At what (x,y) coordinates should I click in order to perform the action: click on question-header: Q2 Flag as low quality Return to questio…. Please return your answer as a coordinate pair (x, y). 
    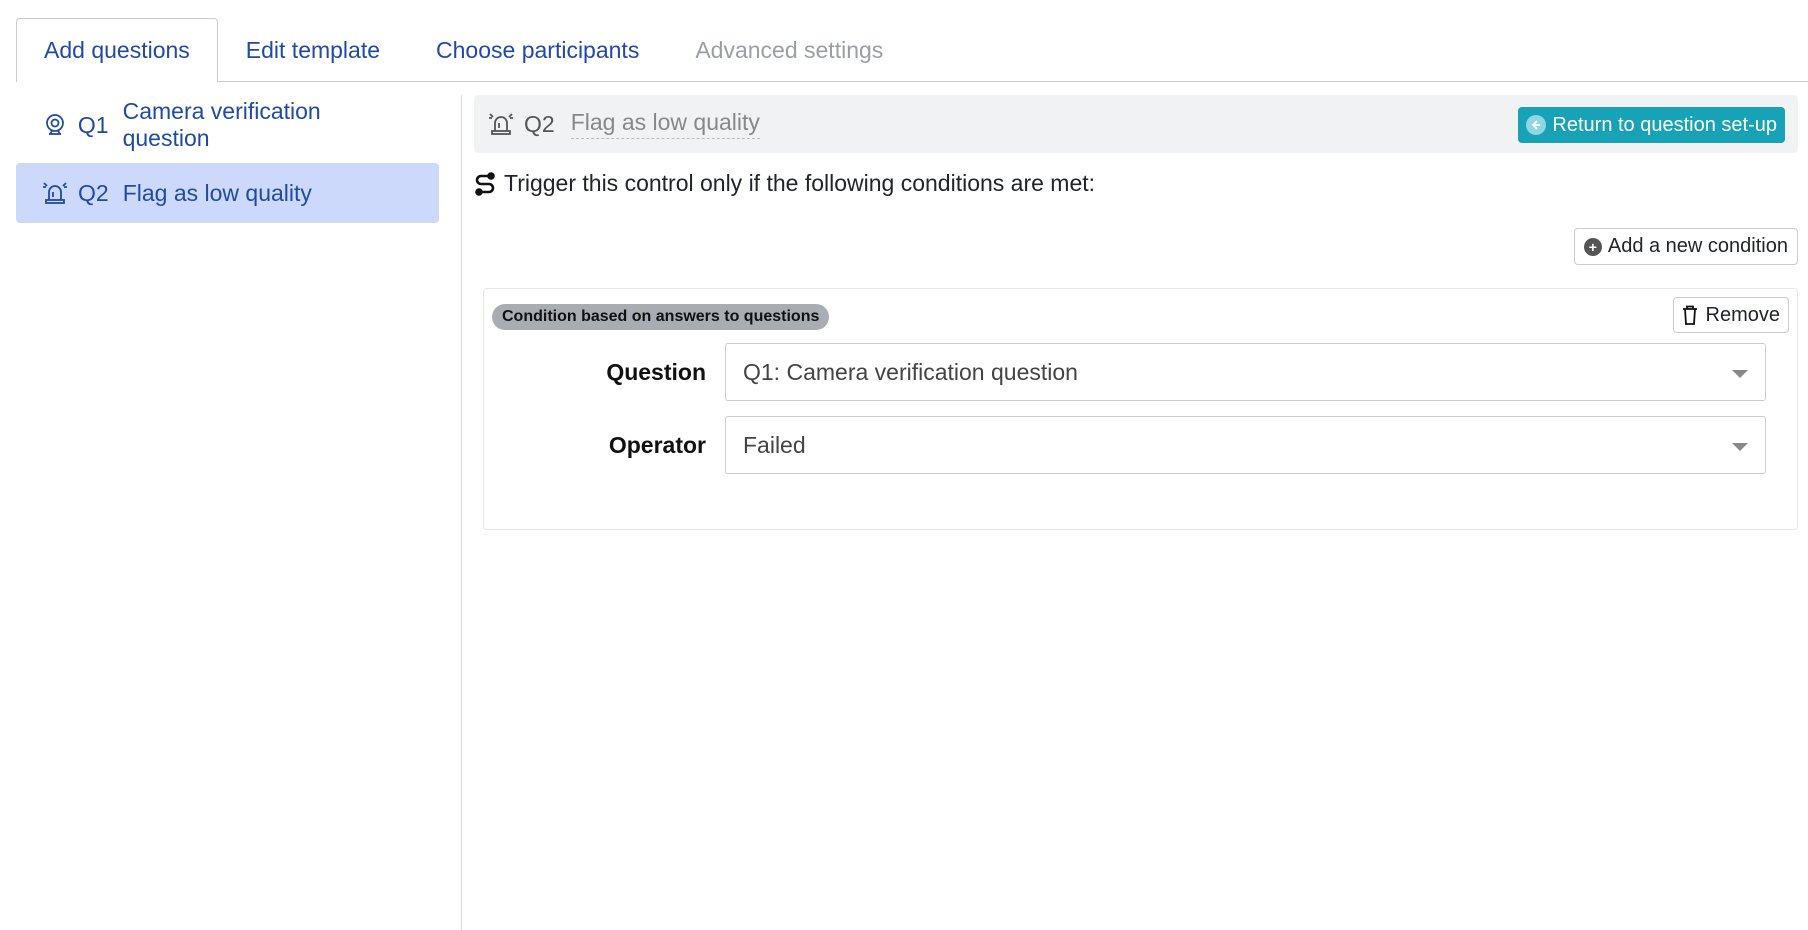
    Looking at the image, I should click on (1136, 124).